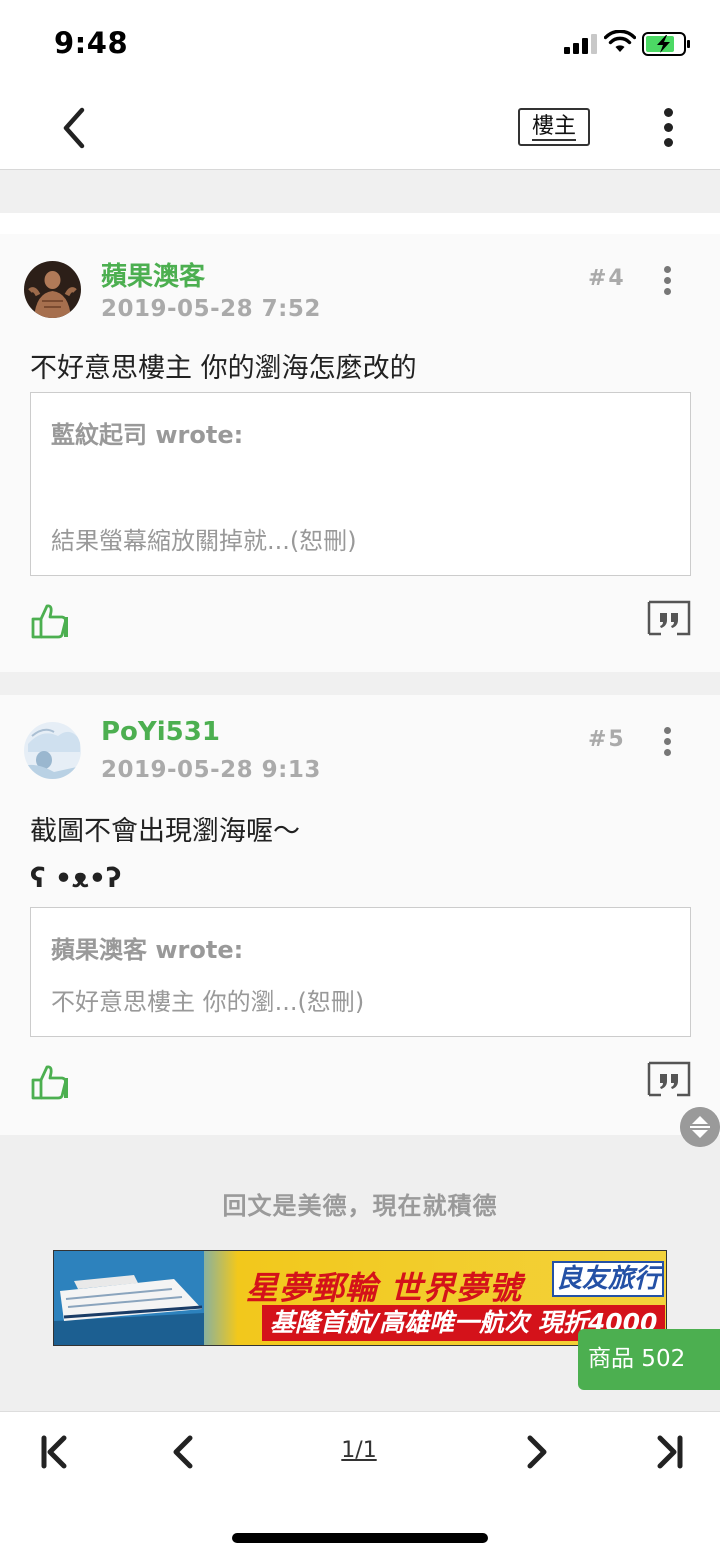  Describe the element at coordinates (359, 1450) in the screenshot. I see `page-indicator: 1/1` at that location.